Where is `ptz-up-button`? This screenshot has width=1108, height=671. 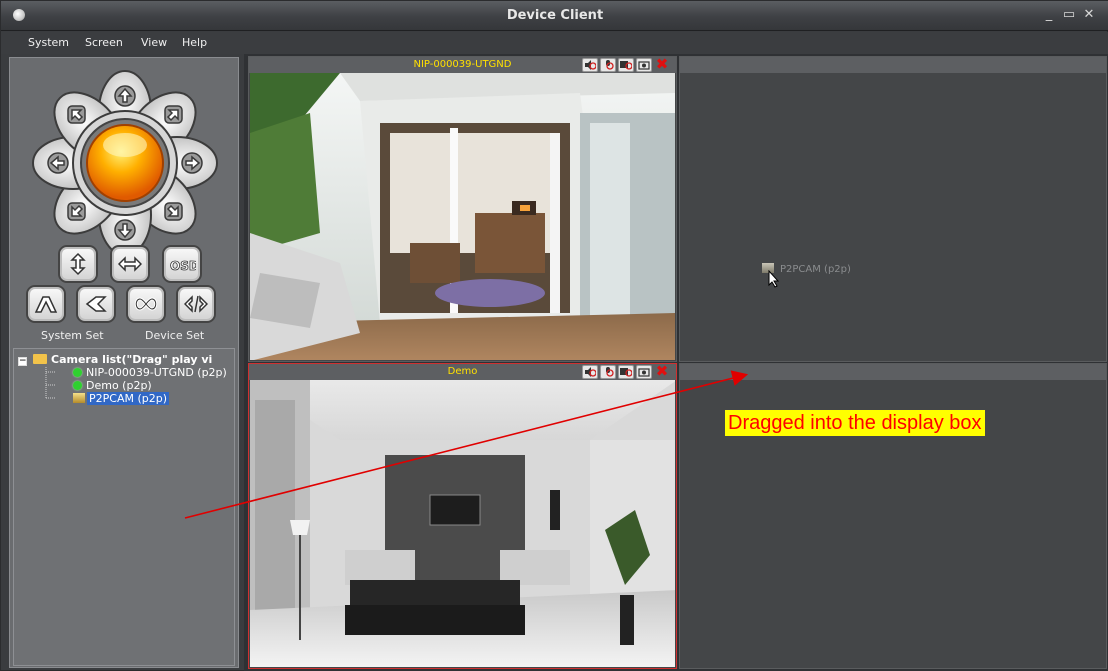
ptz-up-button is located at coordinates (125, 96).